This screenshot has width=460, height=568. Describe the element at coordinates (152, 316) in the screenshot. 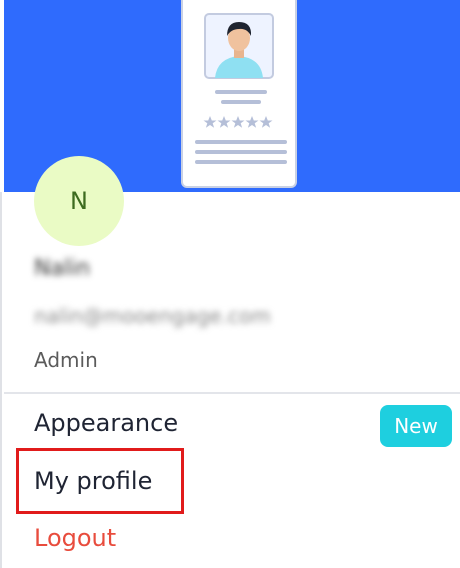

I see `user-email: nalin@mooengage.com` at that location.